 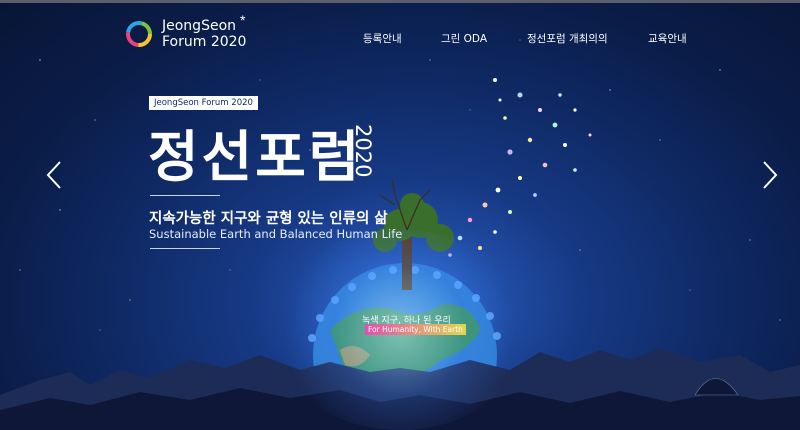 What do you see at coordinates (567, 38) in the screenshot?
I see `nav-forum-significance: 정선포럼 개최의의` at bounding box center [567, 38].